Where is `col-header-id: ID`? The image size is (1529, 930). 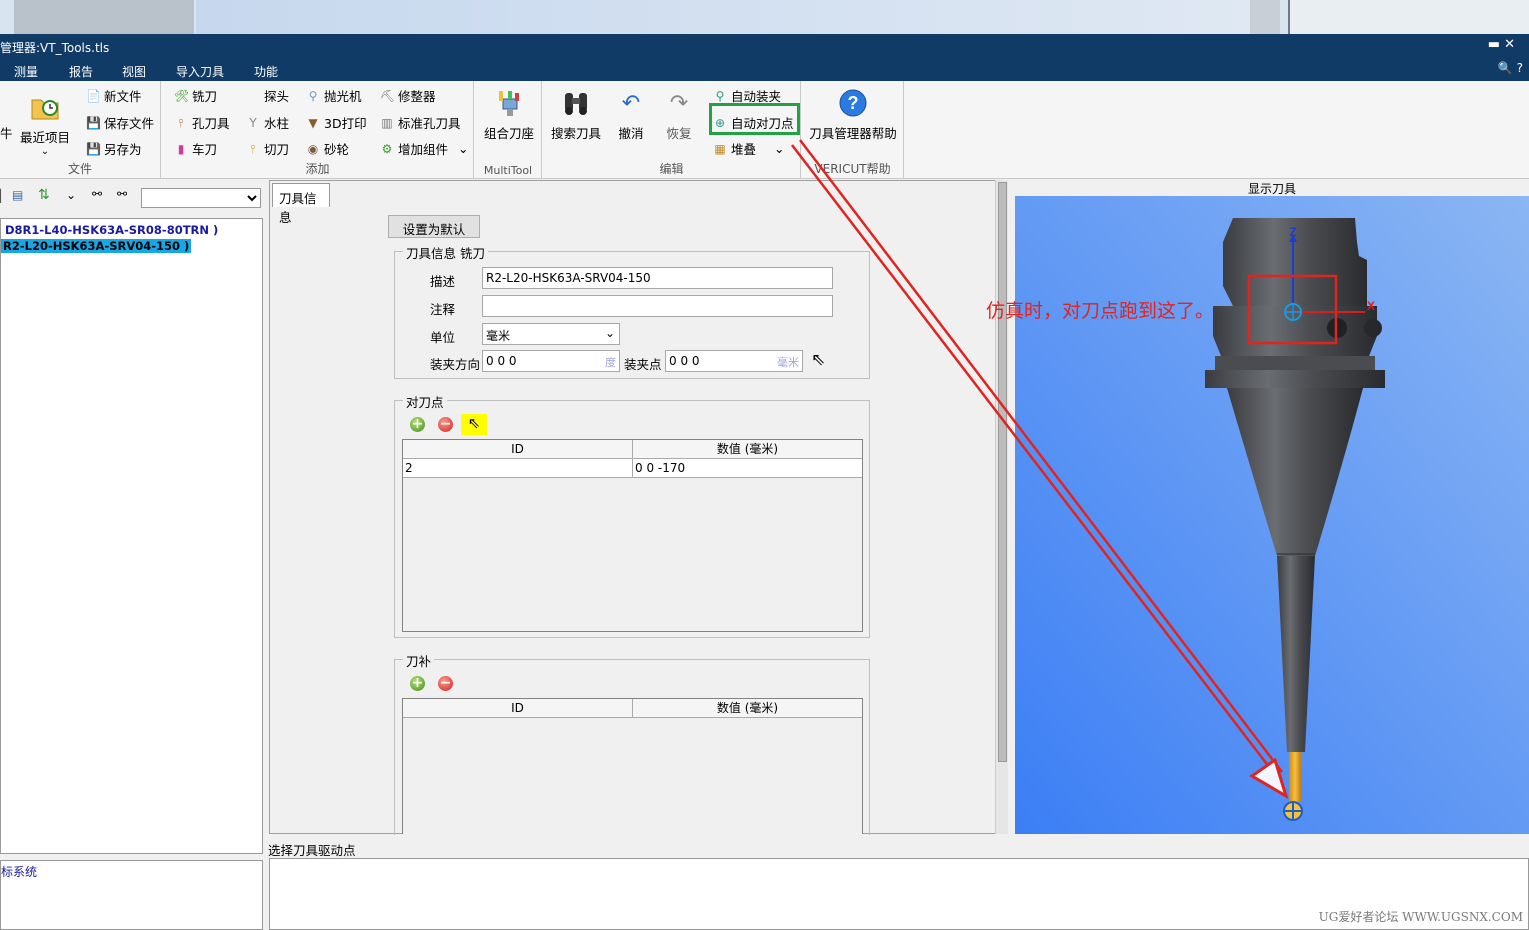 col-header-id: ID is located at coordinates (518, 449).